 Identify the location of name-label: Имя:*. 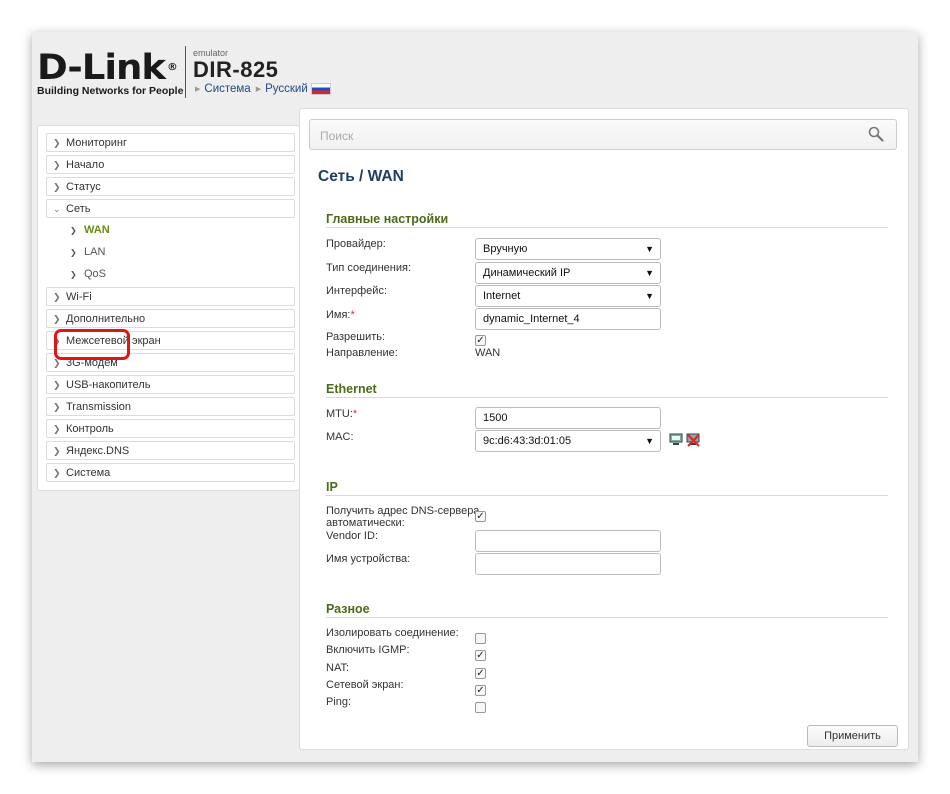
(340, 315).